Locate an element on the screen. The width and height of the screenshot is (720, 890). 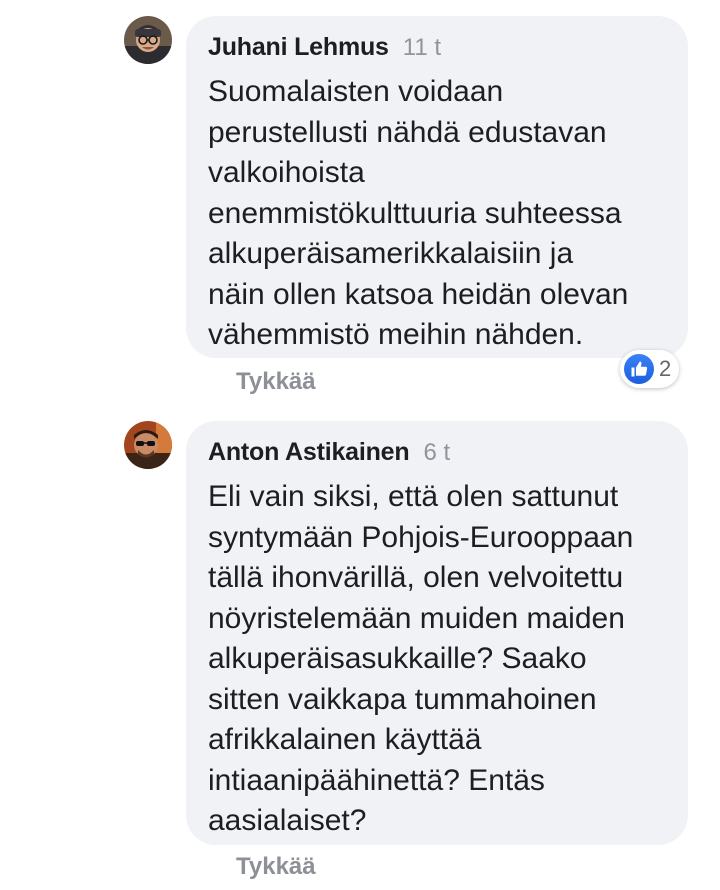
like-icon is located at coordinates (639, 369).